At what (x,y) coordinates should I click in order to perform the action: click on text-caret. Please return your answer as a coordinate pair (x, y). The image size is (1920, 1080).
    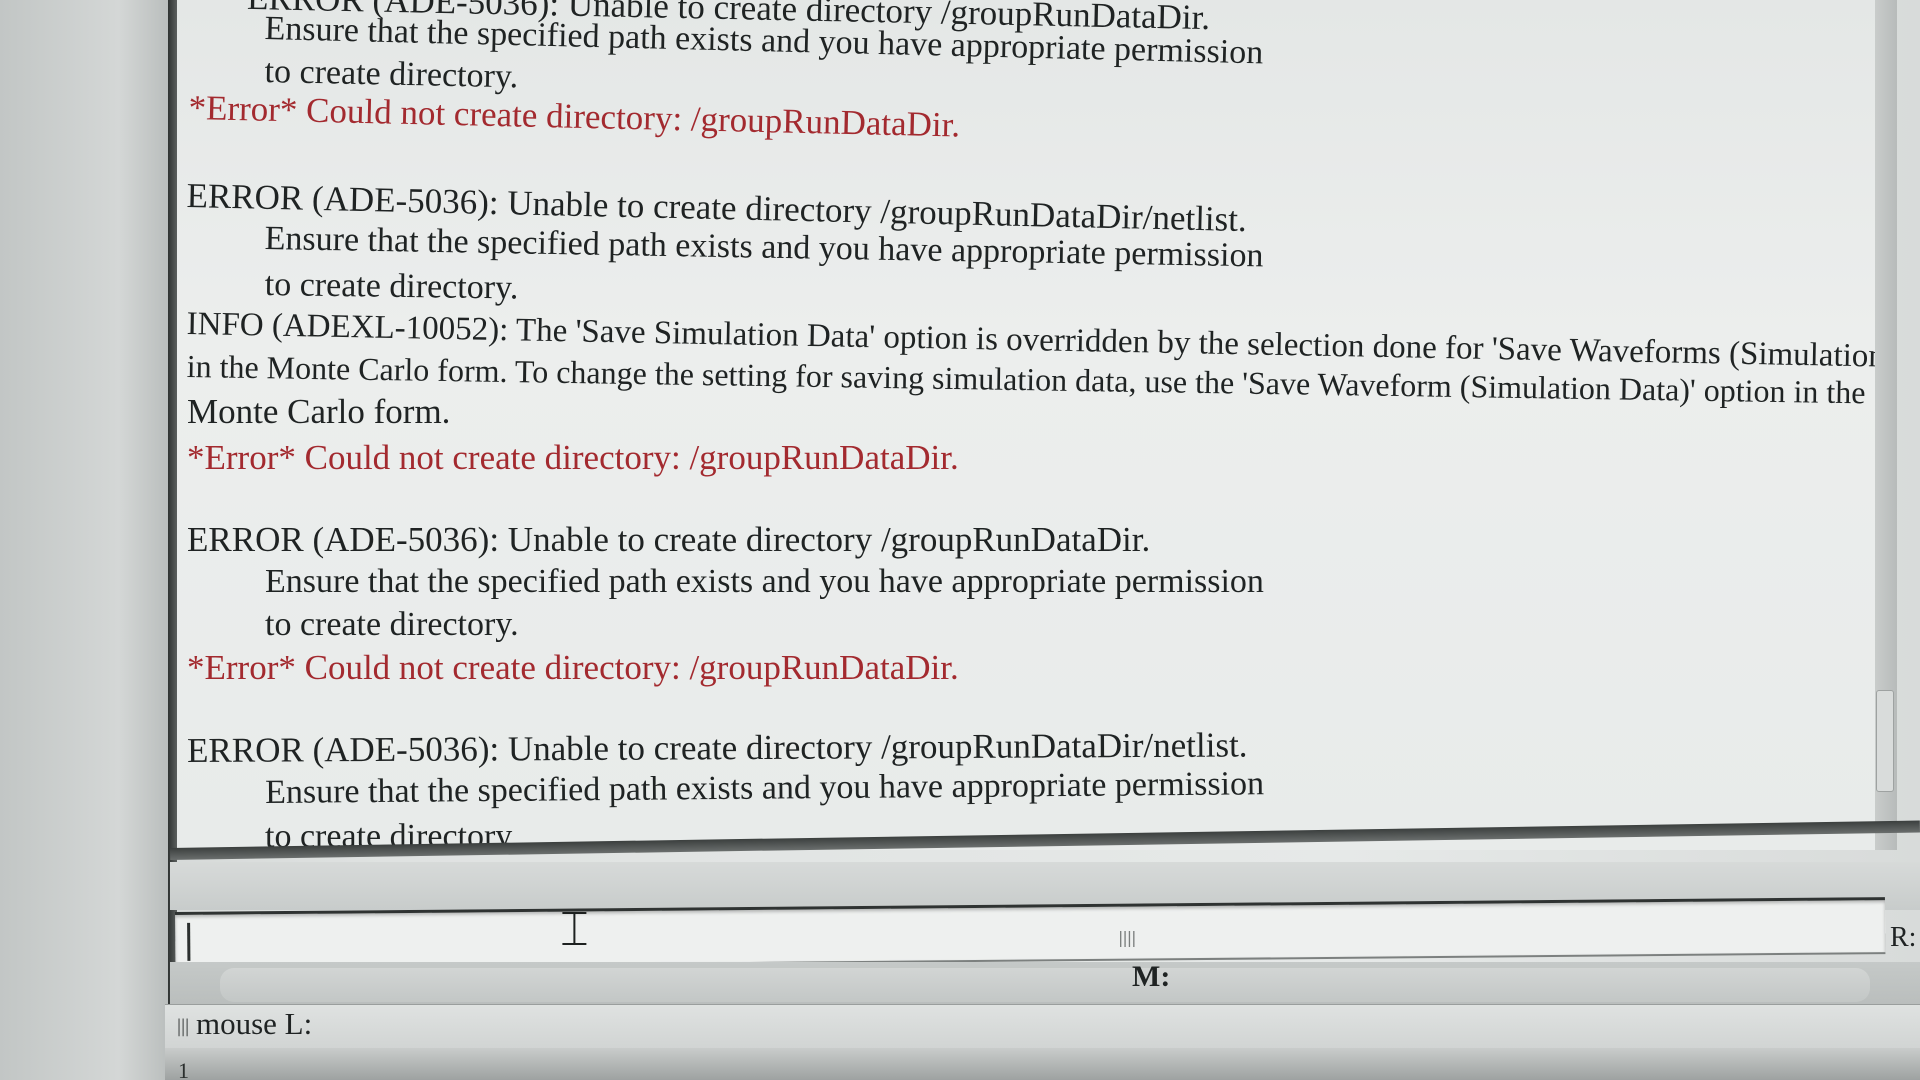
    Looking at the image, I should click on (189, 941).